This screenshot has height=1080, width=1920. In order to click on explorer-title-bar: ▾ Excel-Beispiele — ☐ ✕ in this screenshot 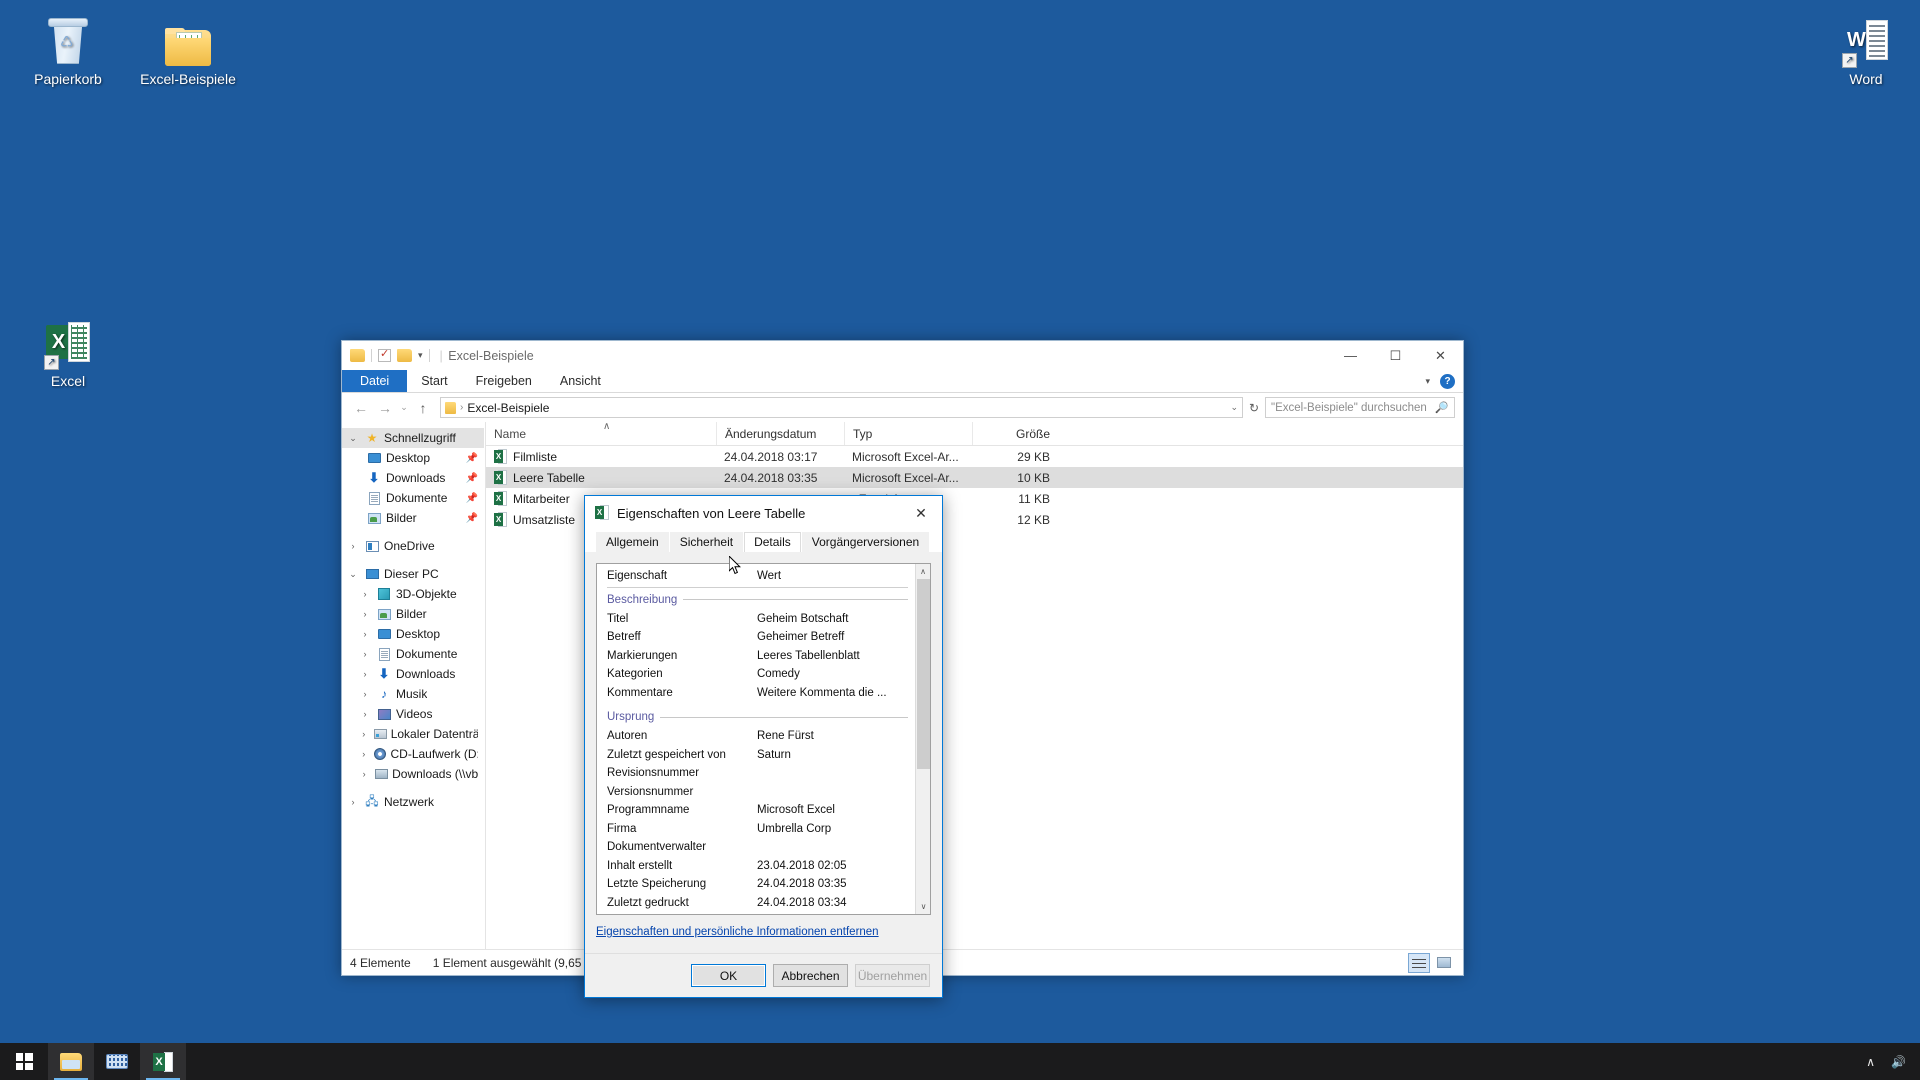, I will do `click(902, 355)`.